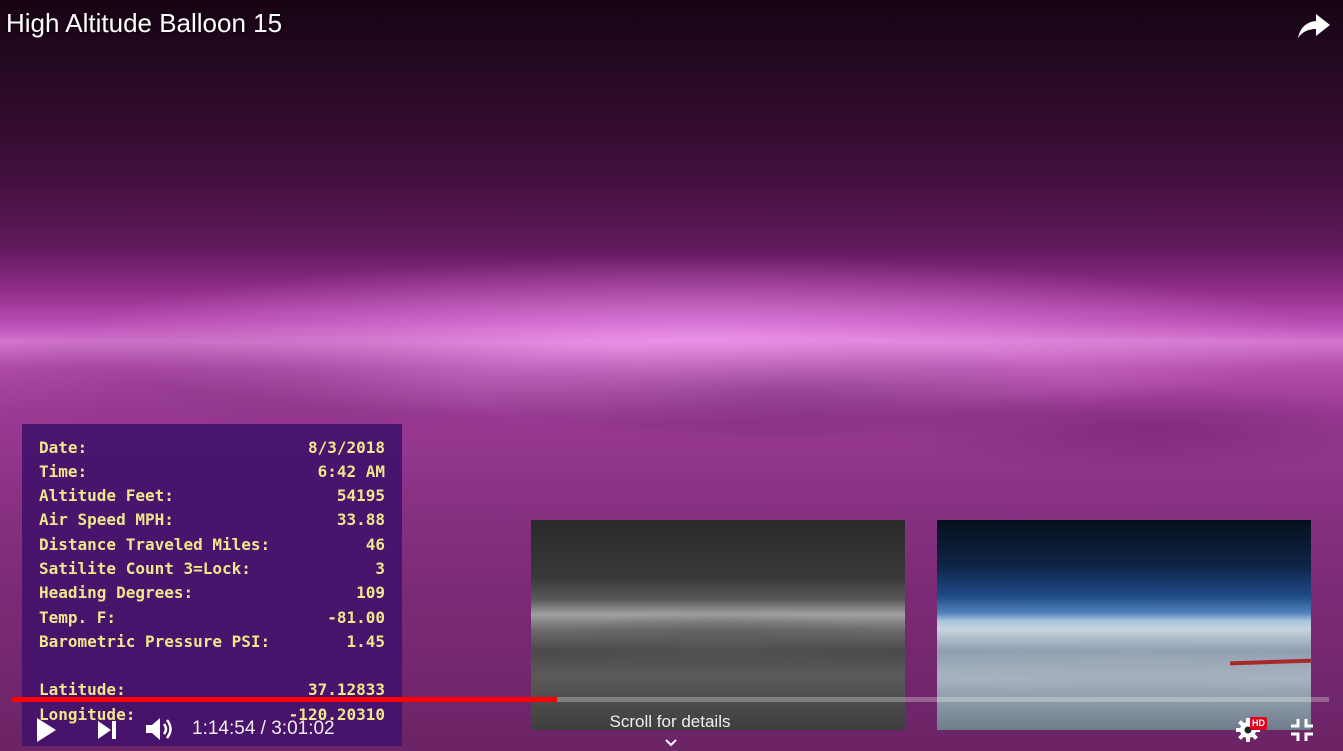 This screenshot has width=1343, height=751. What do you see at coordinates (160, 729) in the screenshot?
I see `volume-icon` at bounding box center [160, 729].